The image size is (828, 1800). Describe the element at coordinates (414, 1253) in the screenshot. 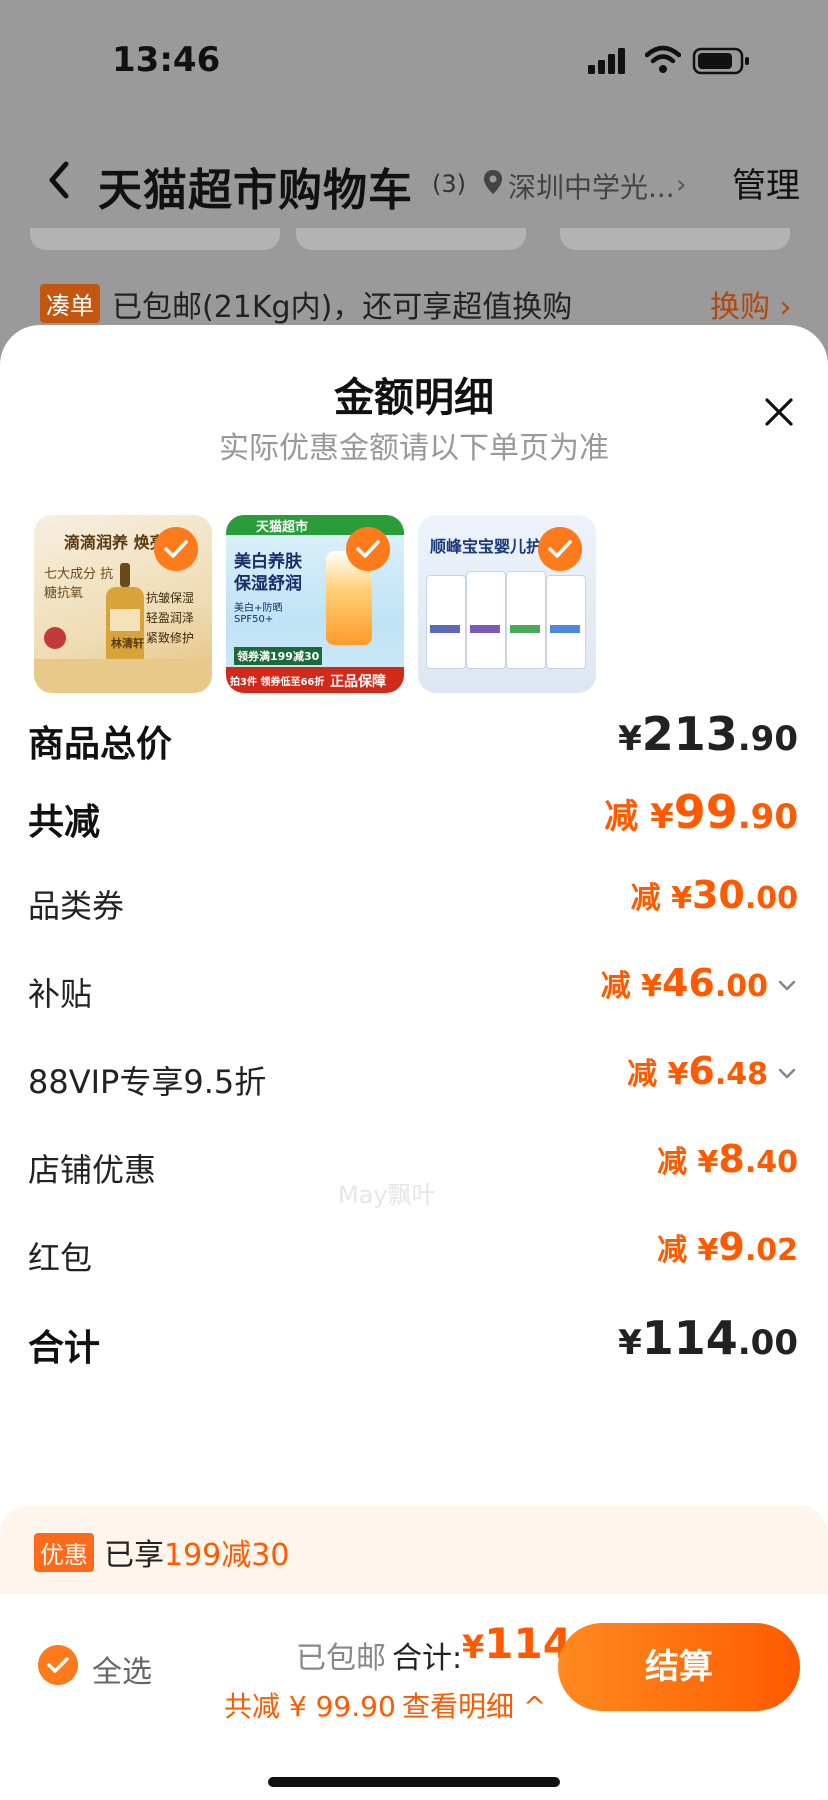

I see `row-red-packet: 红包 减 ¥9.02` at that location.